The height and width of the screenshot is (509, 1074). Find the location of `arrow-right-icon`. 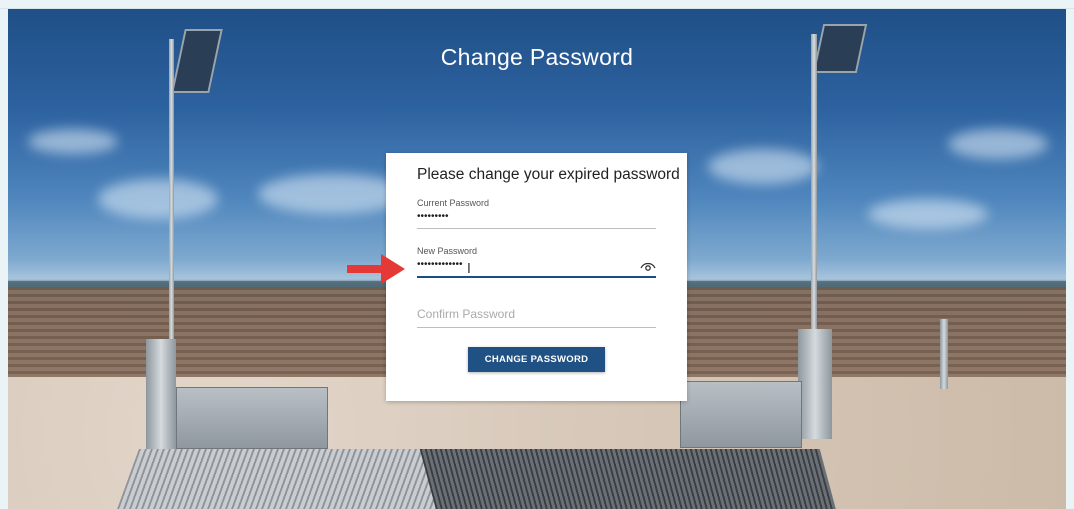

arrow-right-icon is located at coordinates (376, 269).